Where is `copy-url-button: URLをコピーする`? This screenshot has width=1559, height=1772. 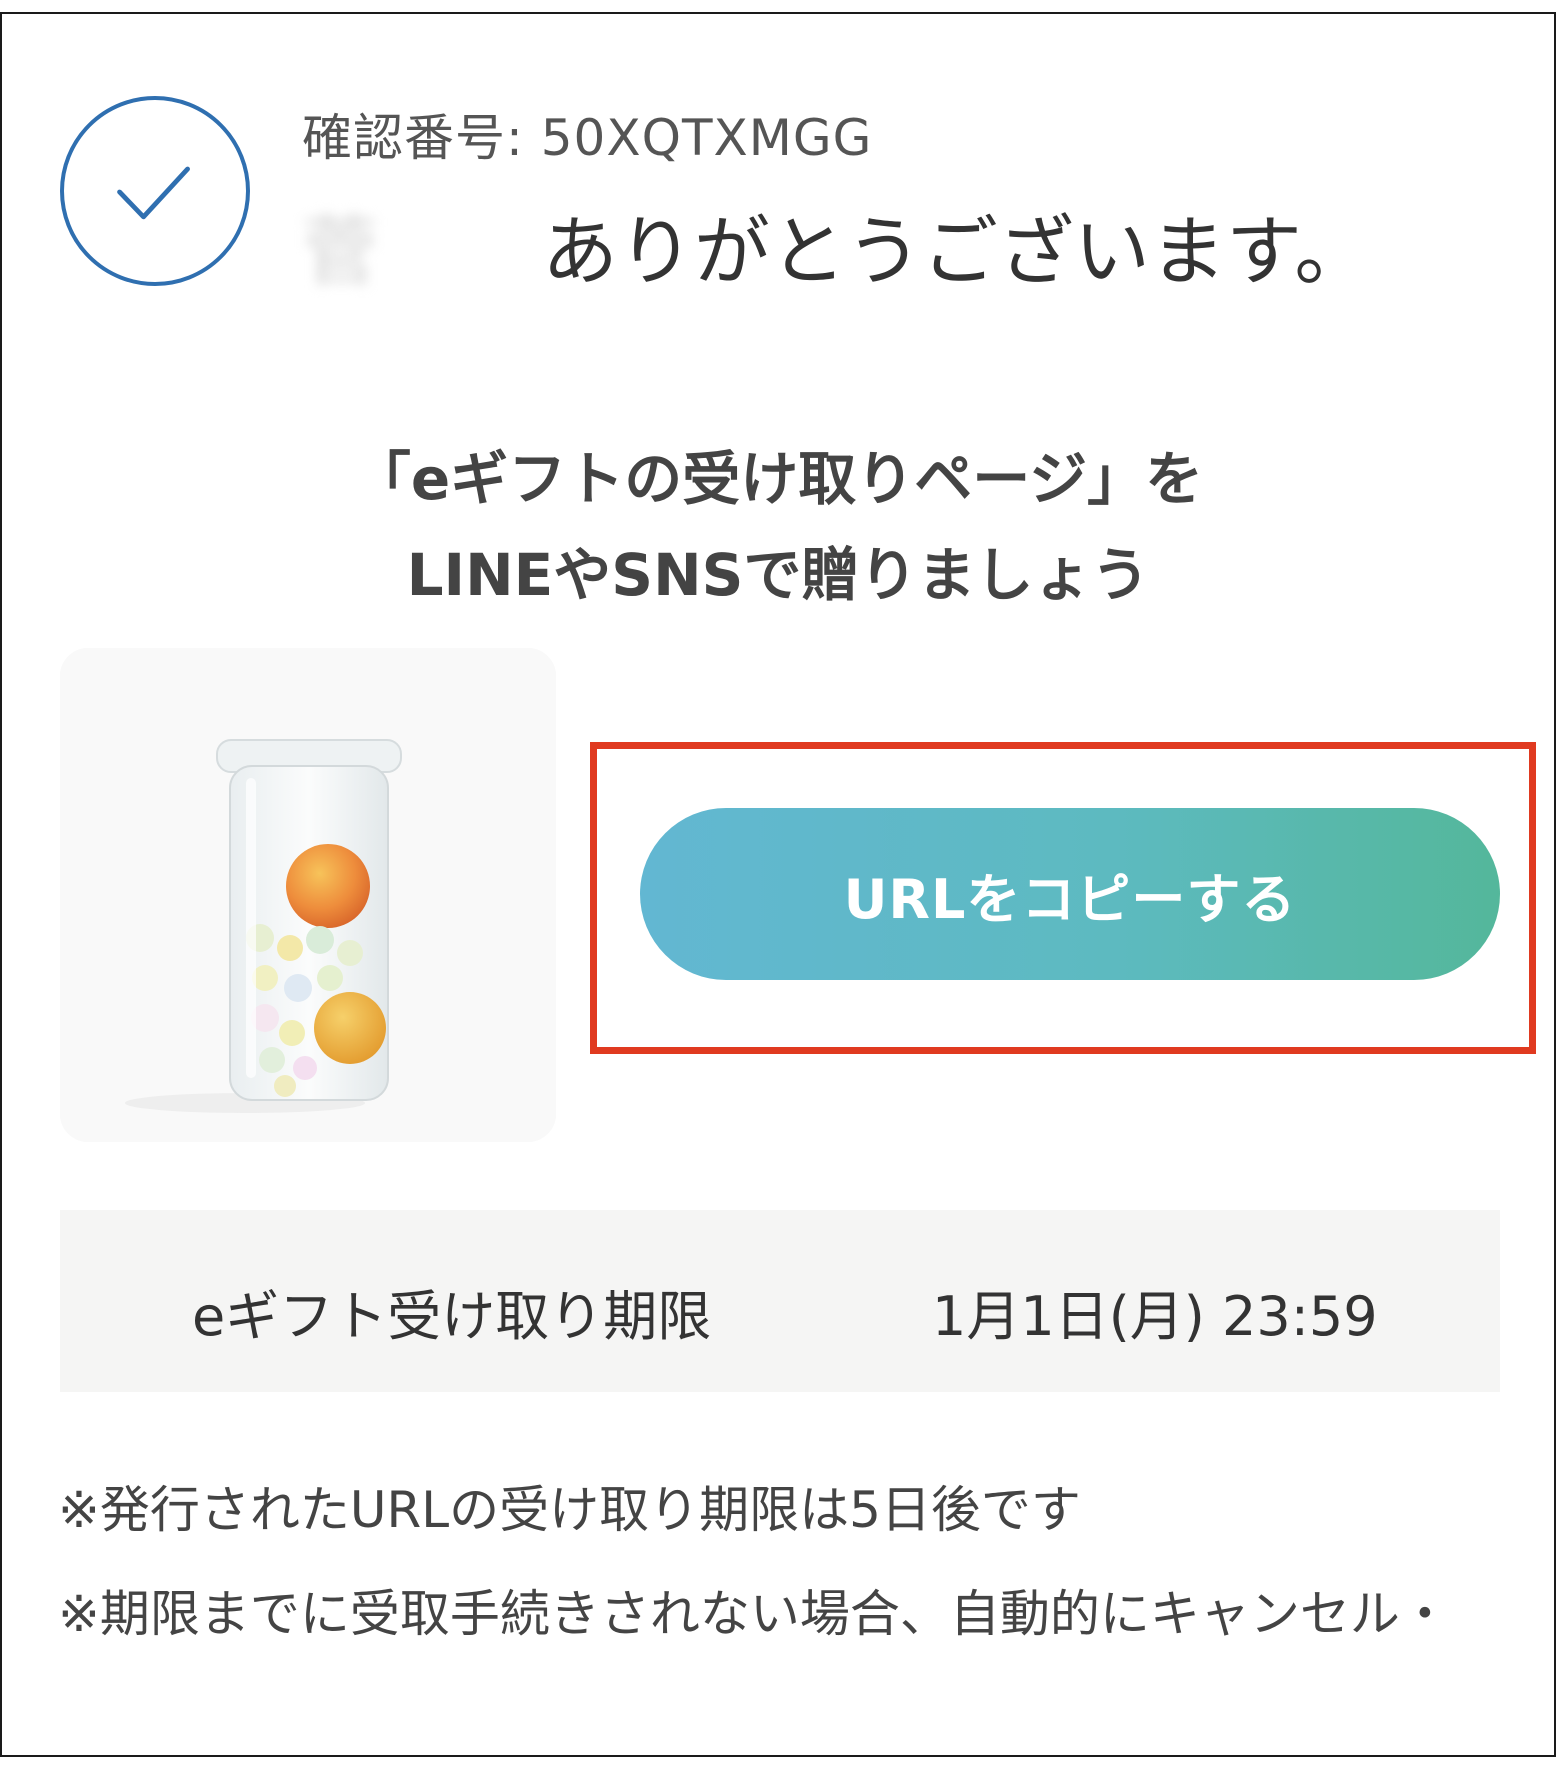 copy-url-button: URLをコピーする is located at coordinates (1070, 894).